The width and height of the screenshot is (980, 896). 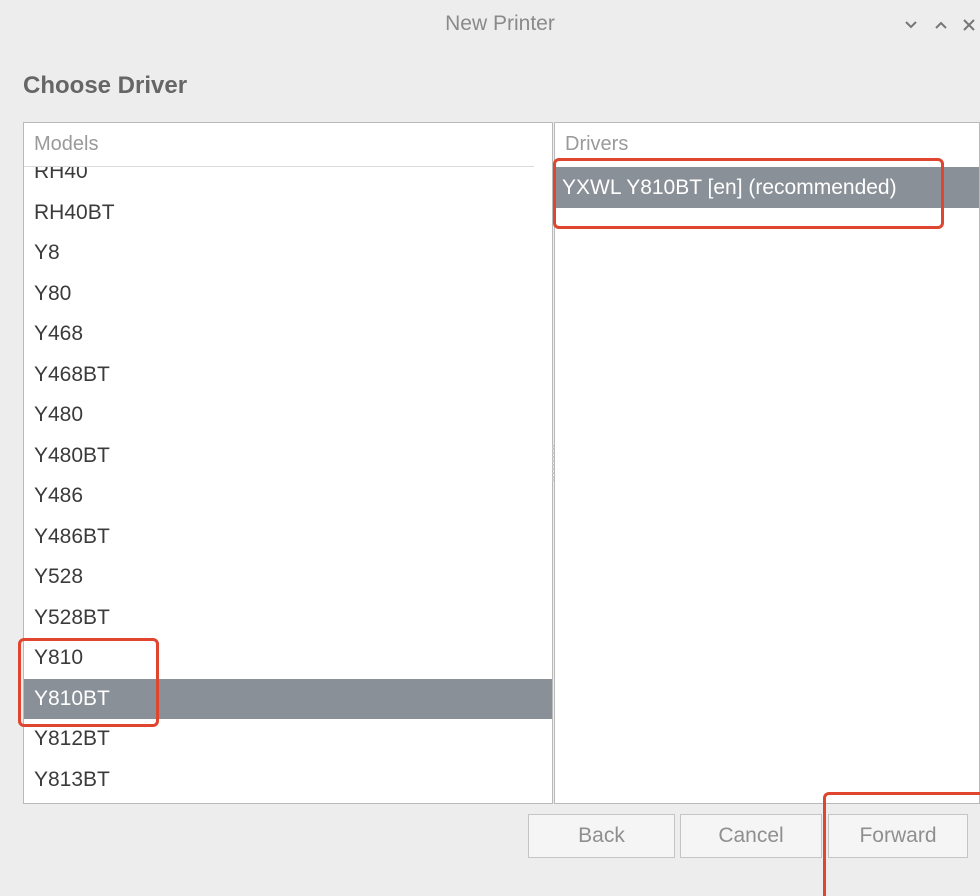 What do you see at coordinates (288, 496) in the screenshot?
I see `model-list-item: Y486` at bounding box center [288, 496].